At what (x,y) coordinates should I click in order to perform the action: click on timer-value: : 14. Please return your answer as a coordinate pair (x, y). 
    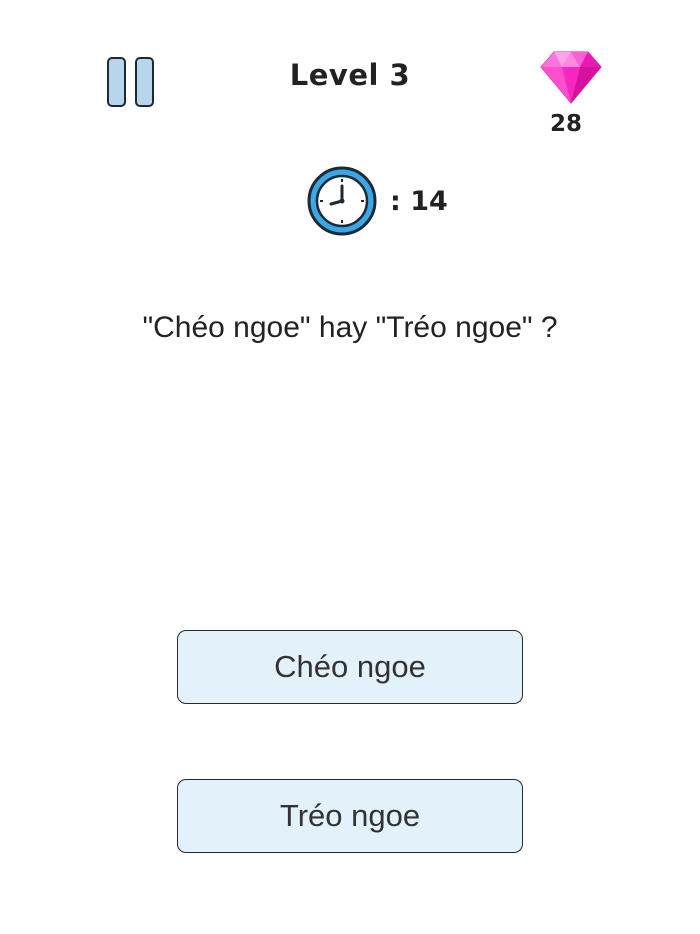
    Looking at the image, I should click on (419, 201).